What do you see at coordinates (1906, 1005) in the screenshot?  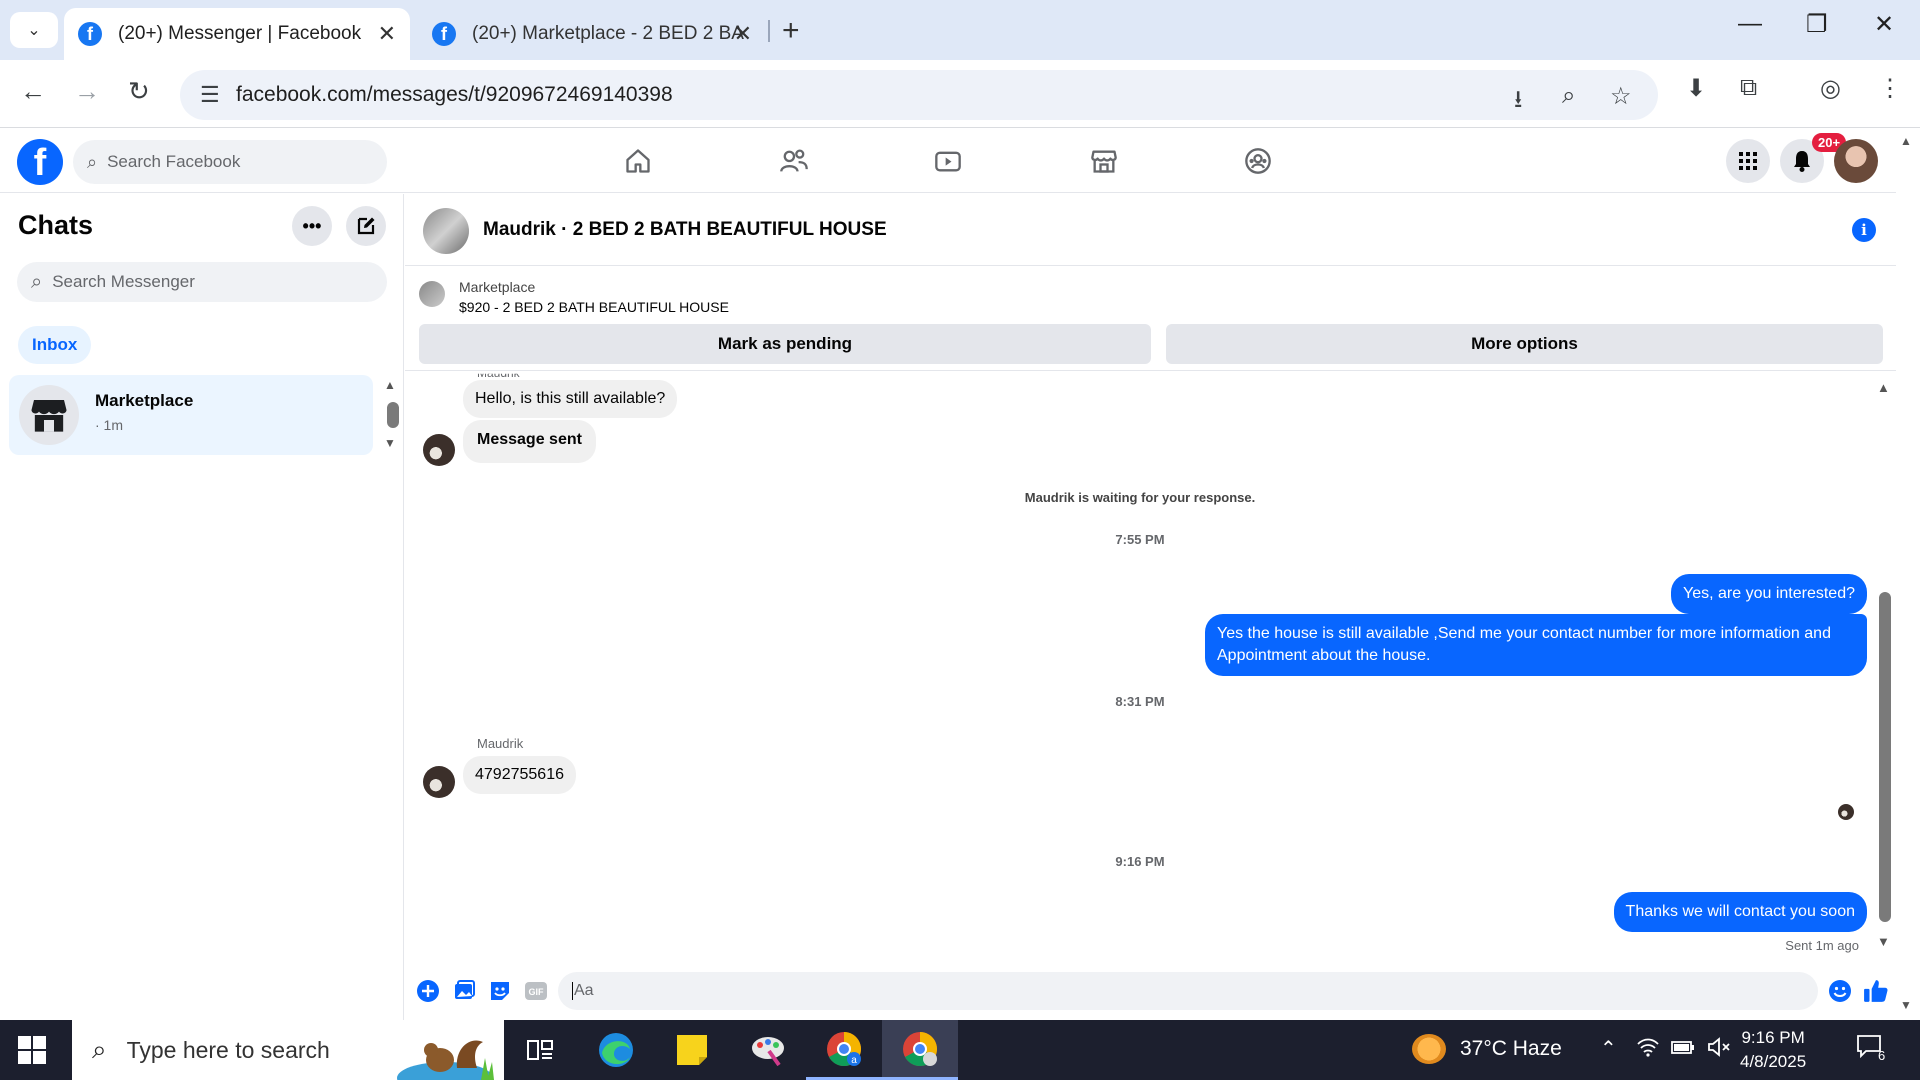 I see `page-scroll-down-icon: ▼` at bounding box center [1906, 1005].